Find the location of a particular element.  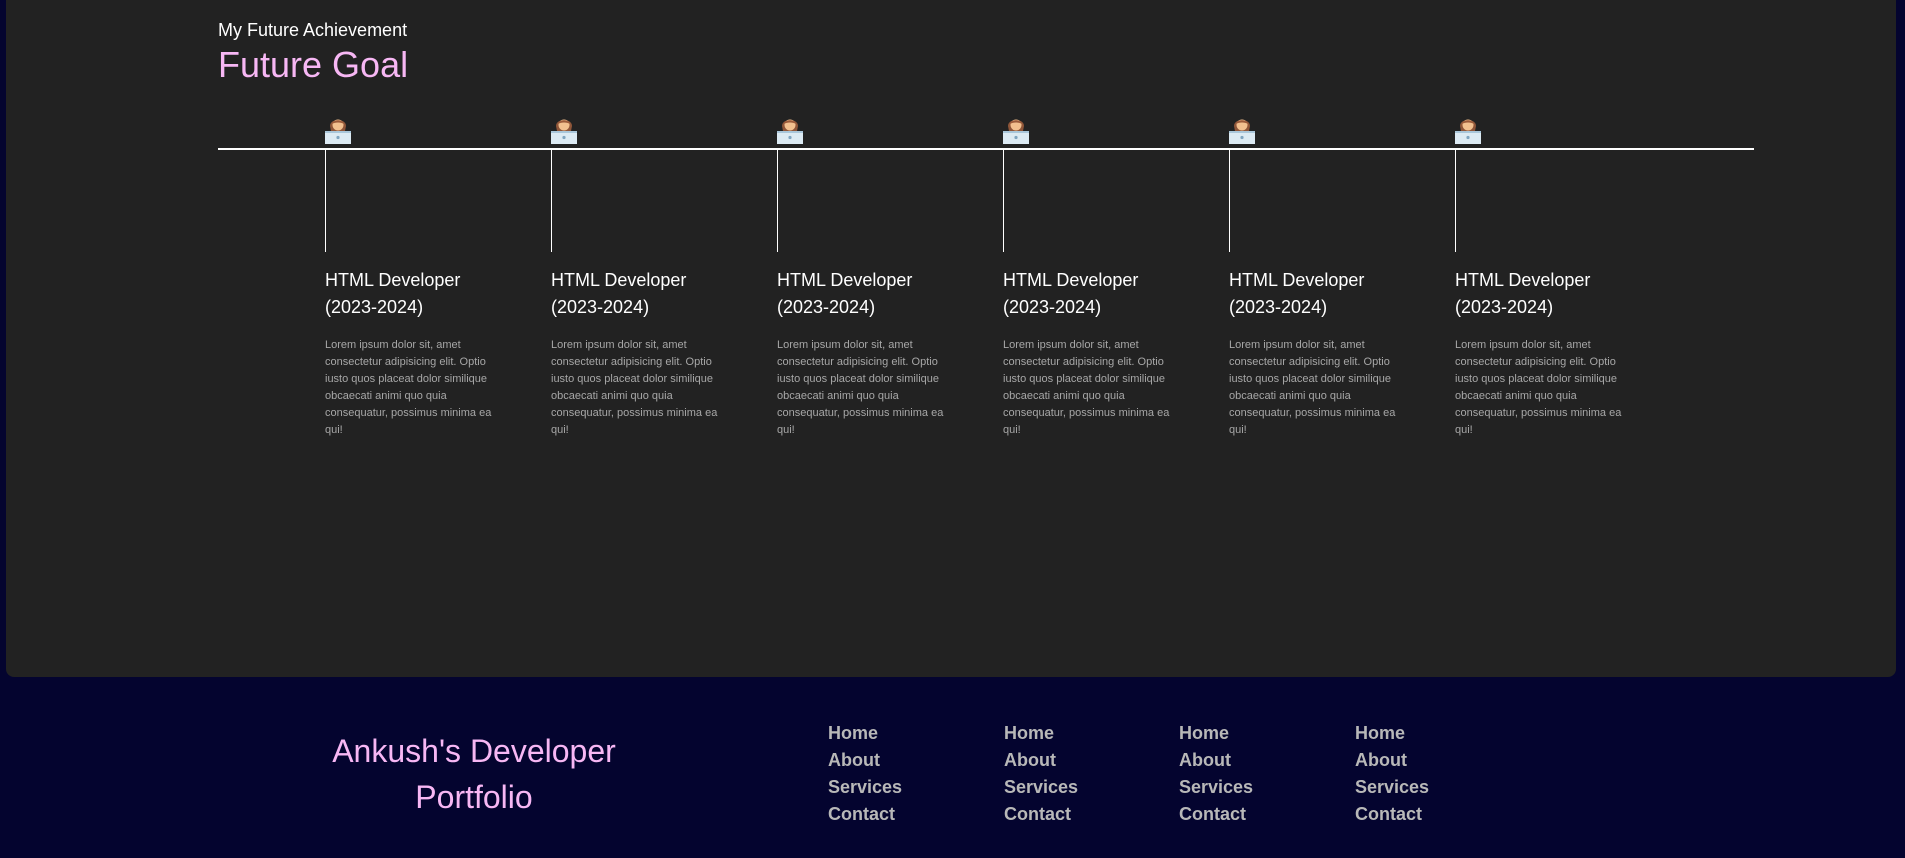

timeline-line is located at coordinates (986, 149).